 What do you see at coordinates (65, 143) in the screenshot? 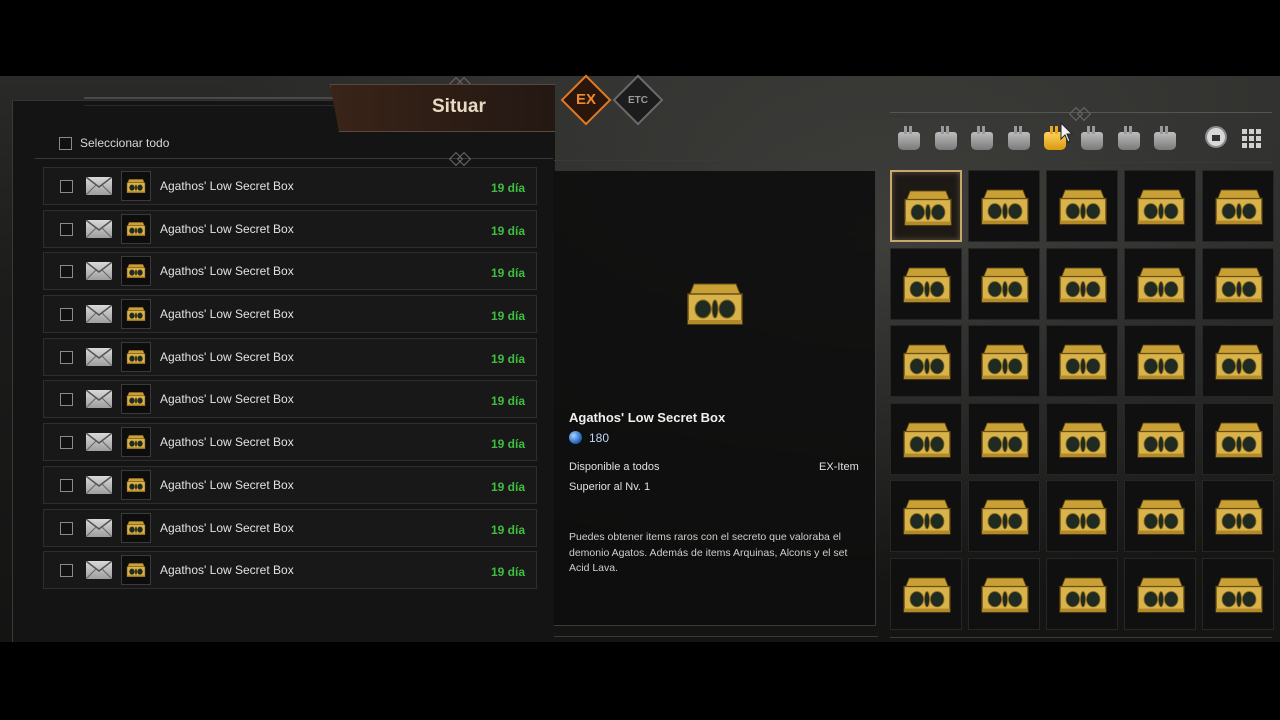
I see `select-all-checkbox` at bounding box center [65, 143].